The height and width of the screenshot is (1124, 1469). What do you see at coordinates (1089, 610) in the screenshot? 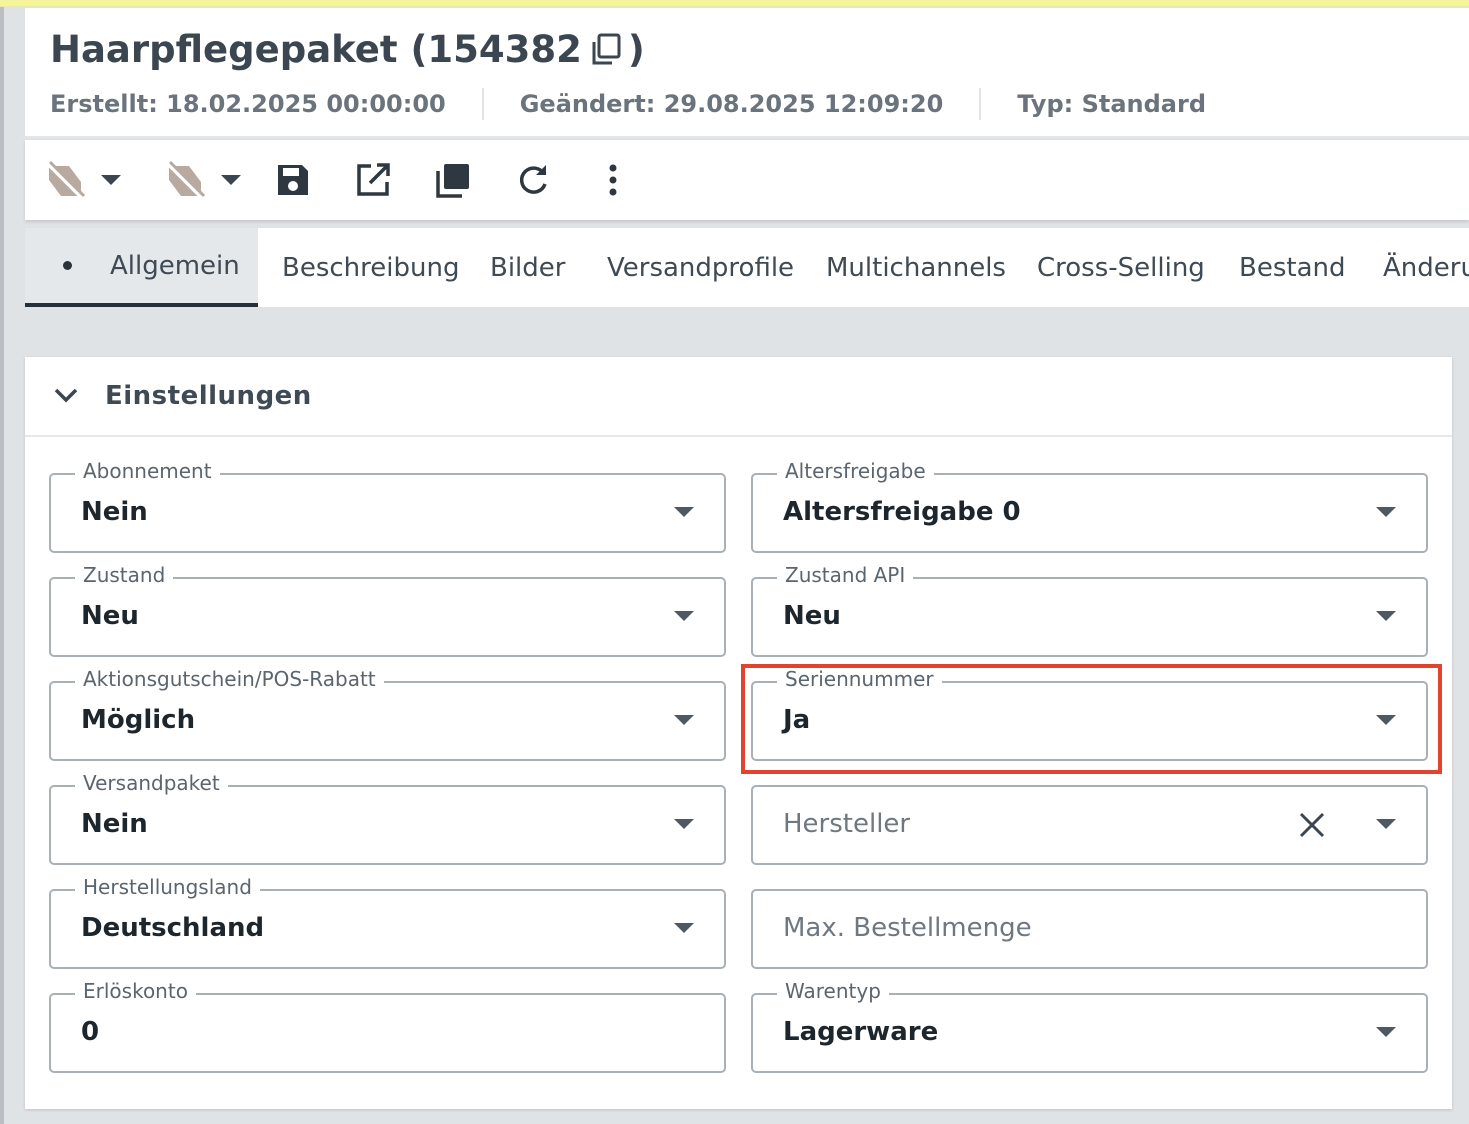
I see `zustand-api-select: Zustand API Neu` at bounding box center [1089, 610].